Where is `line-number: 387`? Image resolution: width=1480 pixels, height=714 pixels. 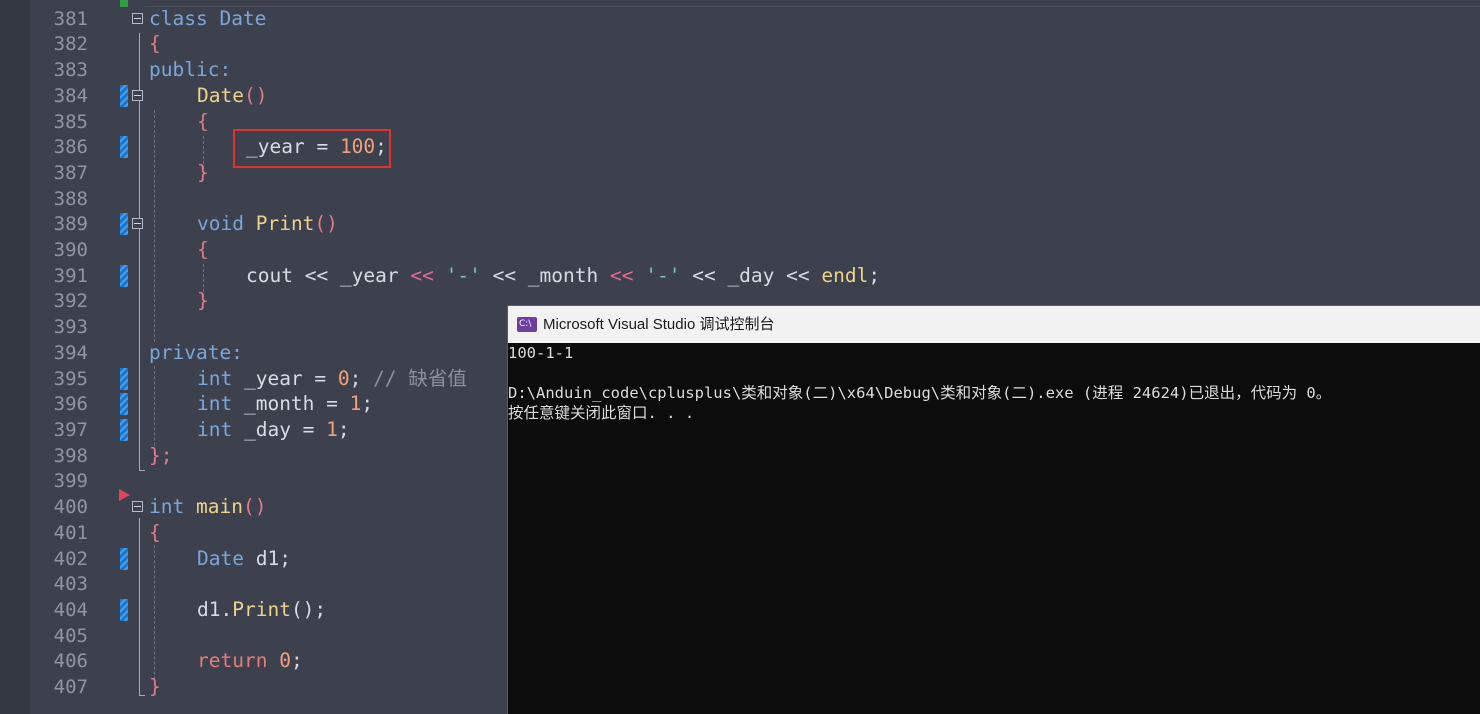
line-number: 387 is located at coordinates (70, 173).